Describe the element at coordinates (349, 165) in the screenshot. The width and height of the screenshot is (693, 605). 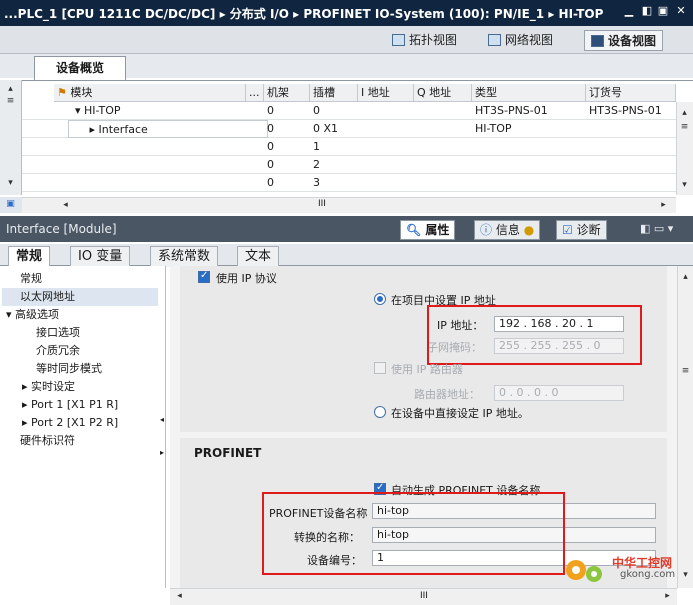
I see `table-row: 0 2` at that location.